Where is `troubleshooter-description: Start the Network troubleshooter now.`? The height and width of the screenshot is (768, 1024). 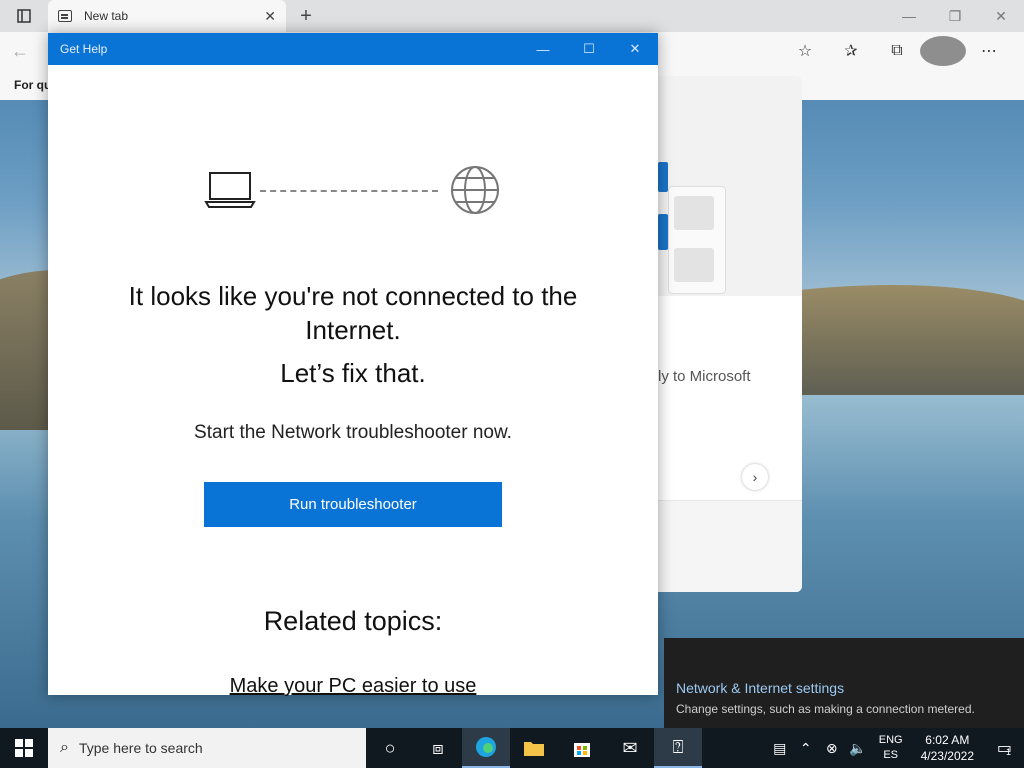 troubleshooter-description: Start the Network troubleshooter now. is located at coordinates (353, 432).